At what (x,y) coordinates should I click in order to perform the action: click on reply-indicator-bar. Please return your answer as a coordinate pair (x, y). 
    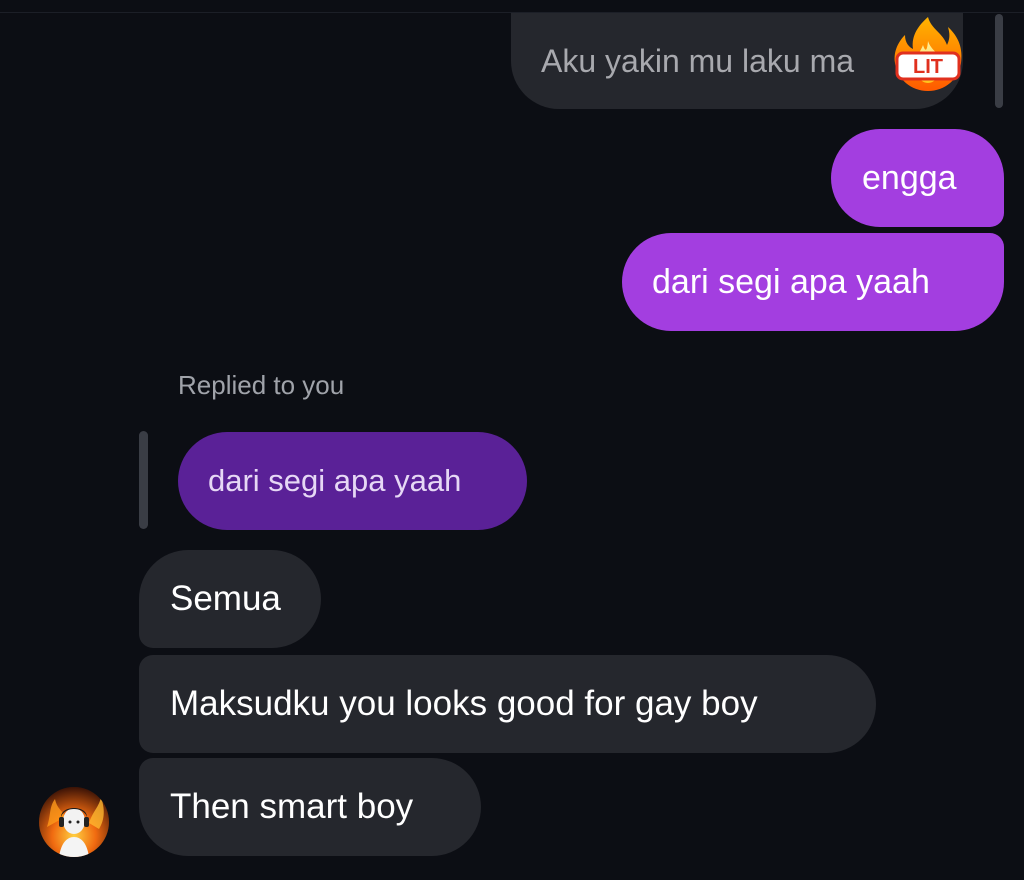
    Looking at the image, I should click on (143, 480).